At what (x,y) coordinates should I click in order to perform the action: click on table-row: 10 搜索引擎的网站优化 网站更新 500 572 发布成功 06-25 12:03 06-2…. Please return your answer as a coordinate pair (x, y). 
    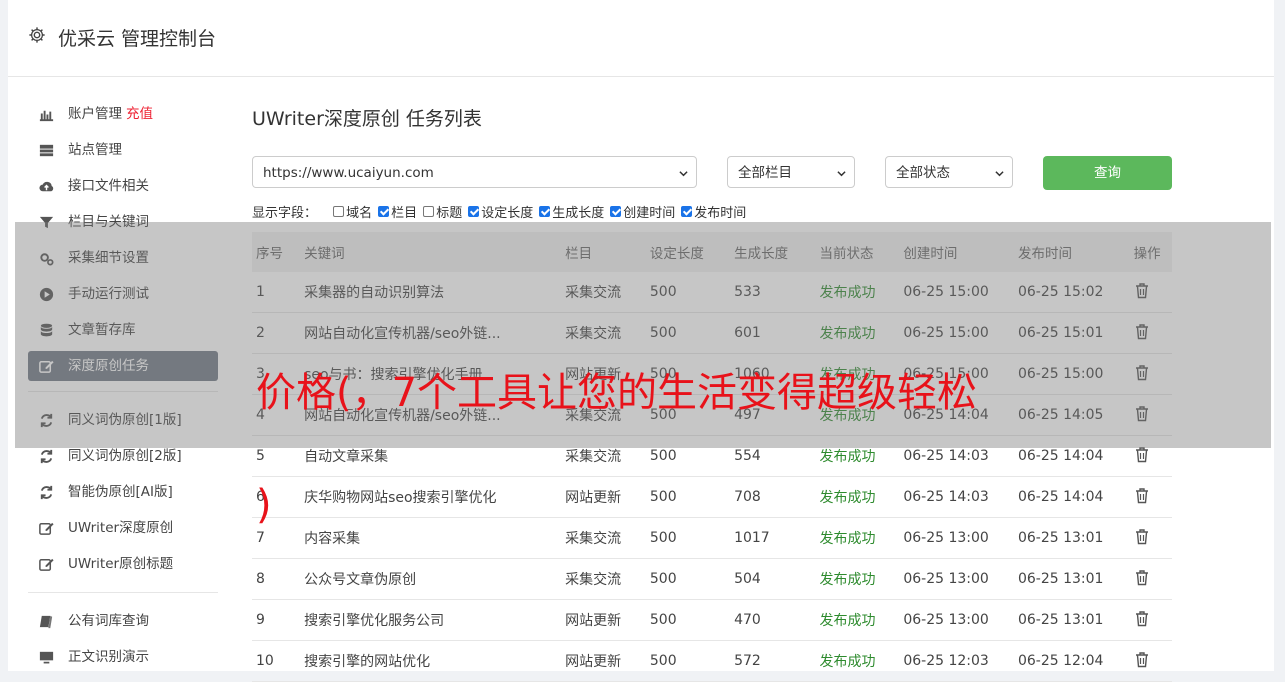
    Looking at the image, I should click on (712, 661).